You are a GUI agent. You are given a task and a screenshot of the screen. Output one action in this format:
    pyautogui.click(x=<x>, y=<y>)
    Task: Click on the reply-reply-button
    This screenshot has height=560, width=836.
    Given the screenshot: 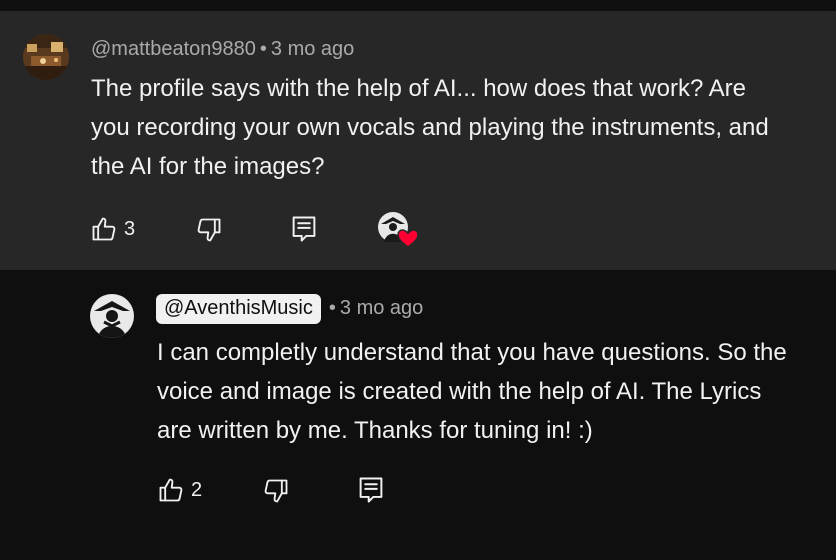 What is the action you would take?
    pyautogui.click(x=371, y=490)
    